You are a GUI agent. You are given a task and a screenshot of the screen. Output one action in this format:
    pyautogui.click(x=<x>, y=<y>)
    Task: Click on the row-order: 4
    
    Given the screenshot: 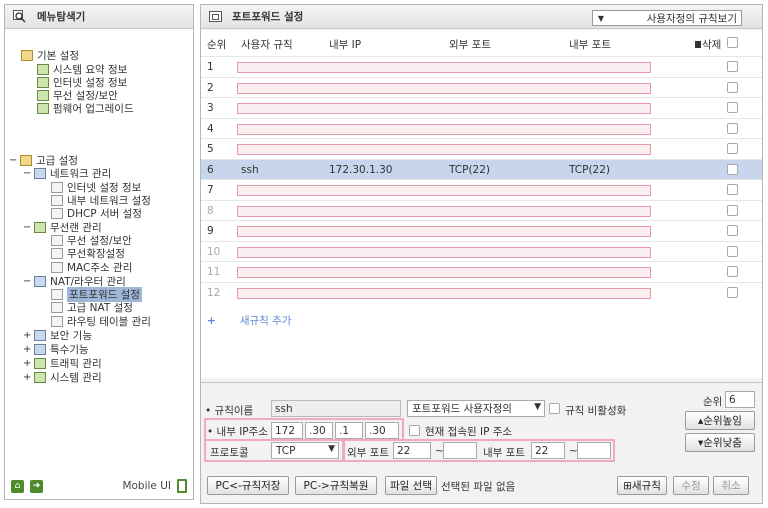 What is the action you would take?
    pyautogui.click(x=210, y=128)
    